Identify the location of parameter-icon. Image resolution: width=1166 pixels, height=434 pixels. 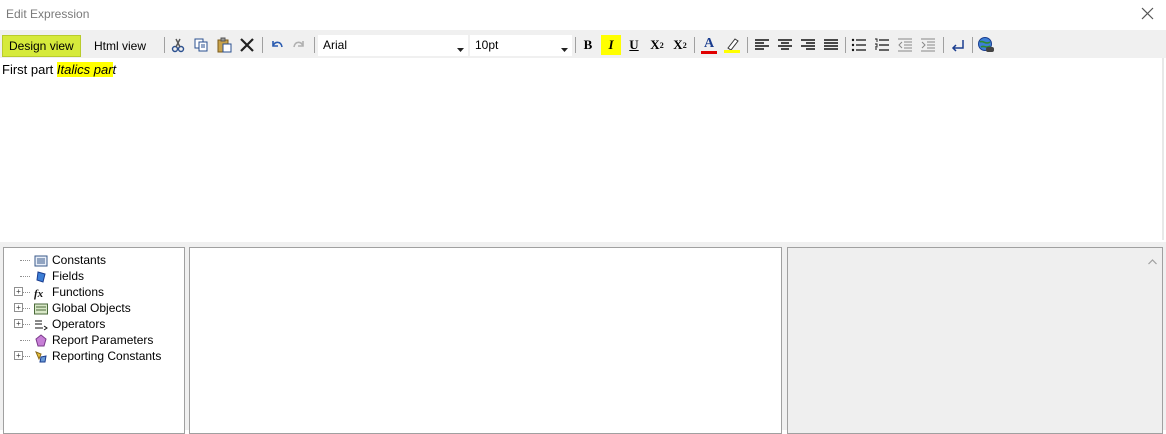
(41, 341).